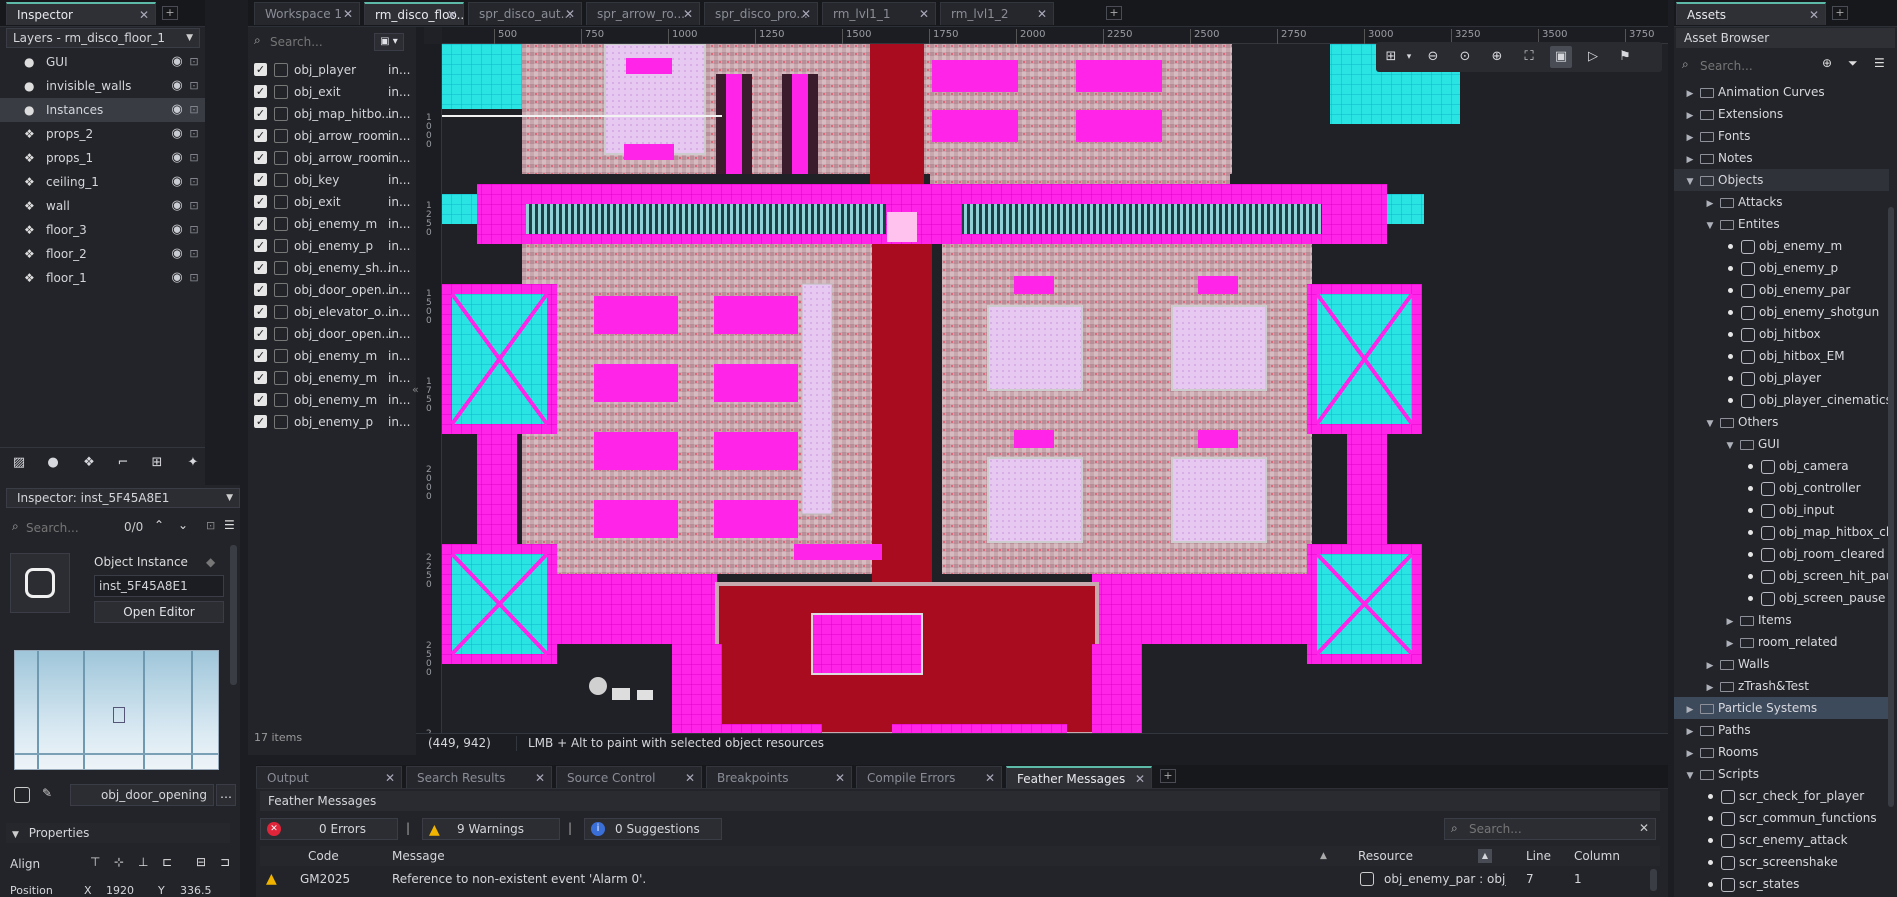 The width and height of the screenshot is (1897, 897). I want to click on layer-item: ● Instances ◉ ⊡, so click(102, 110).